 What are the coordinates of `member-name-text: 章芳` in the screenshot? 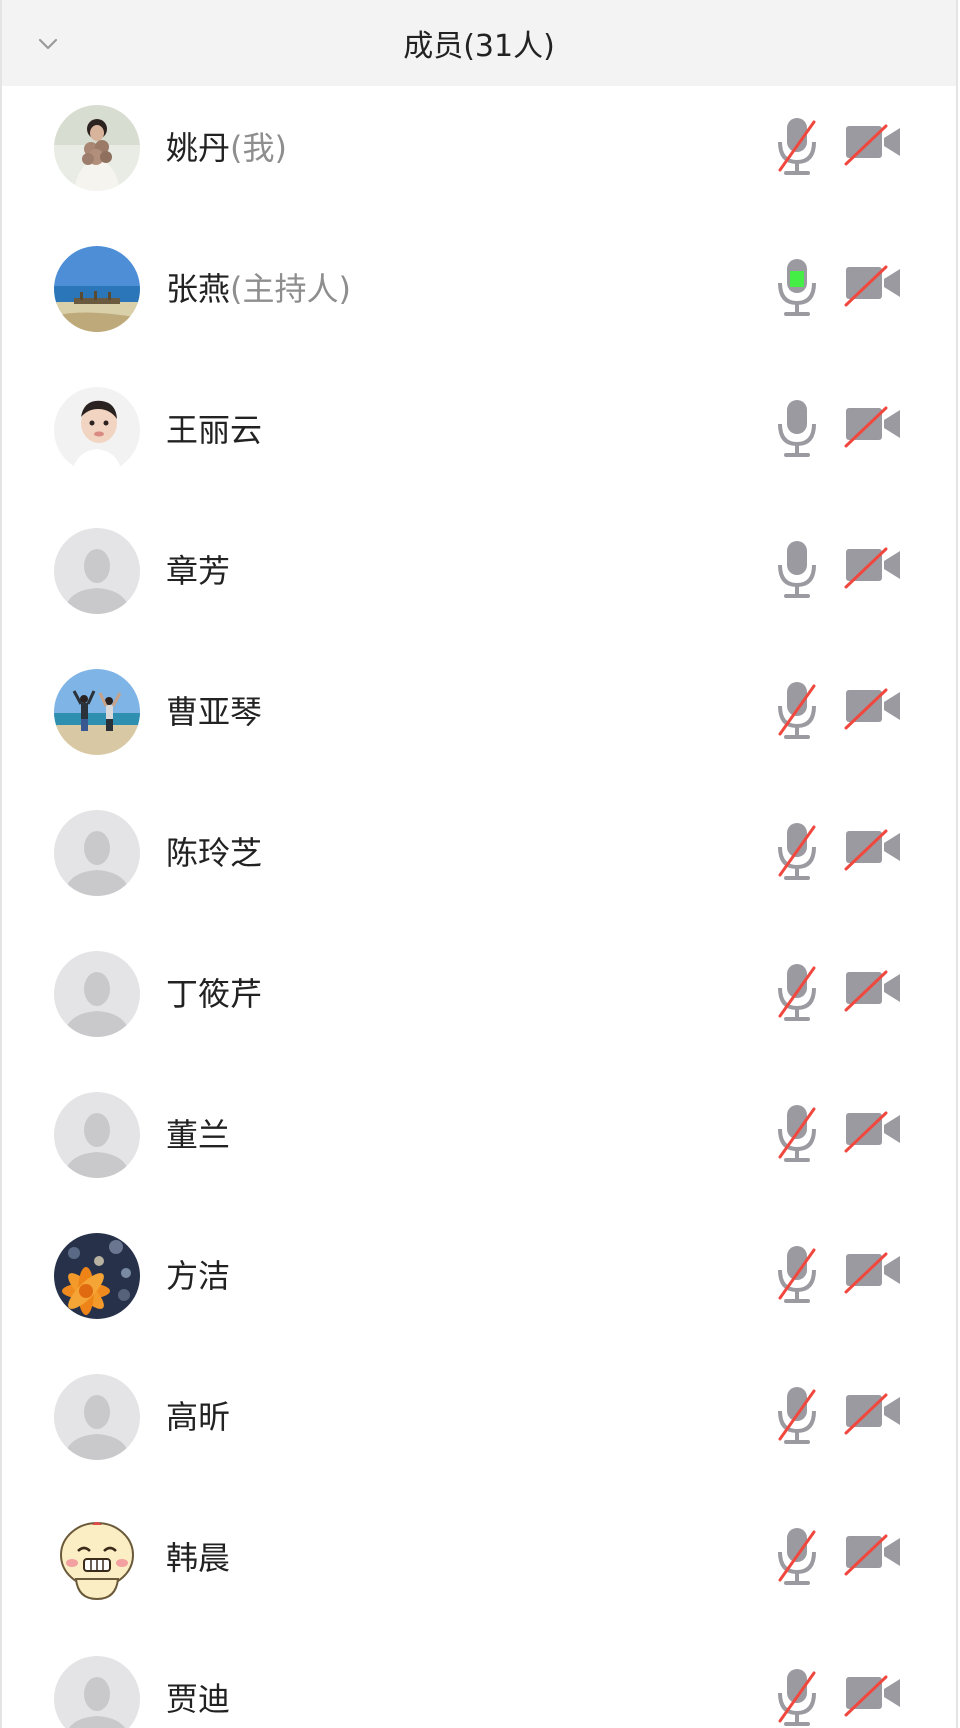 It's located at (198, 571).